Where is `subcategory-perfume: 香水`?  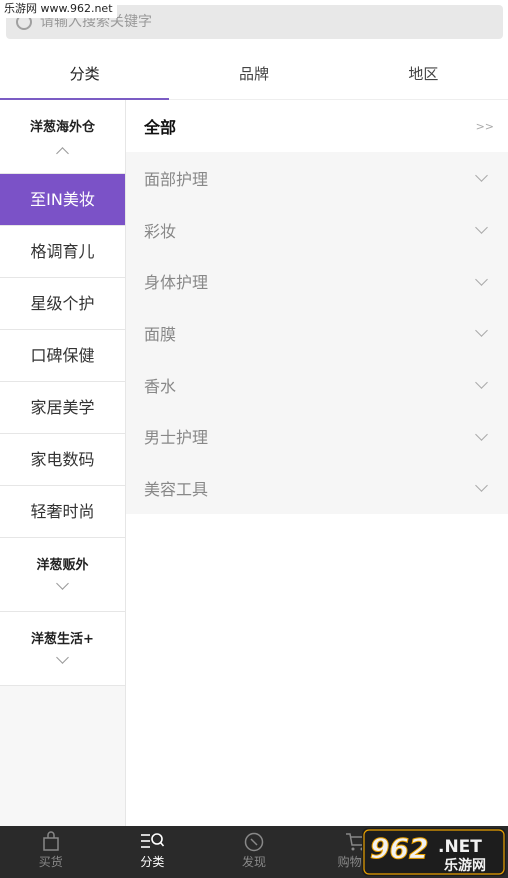 subcategory-perfume: 香水 is located at coordinates (317, 385).